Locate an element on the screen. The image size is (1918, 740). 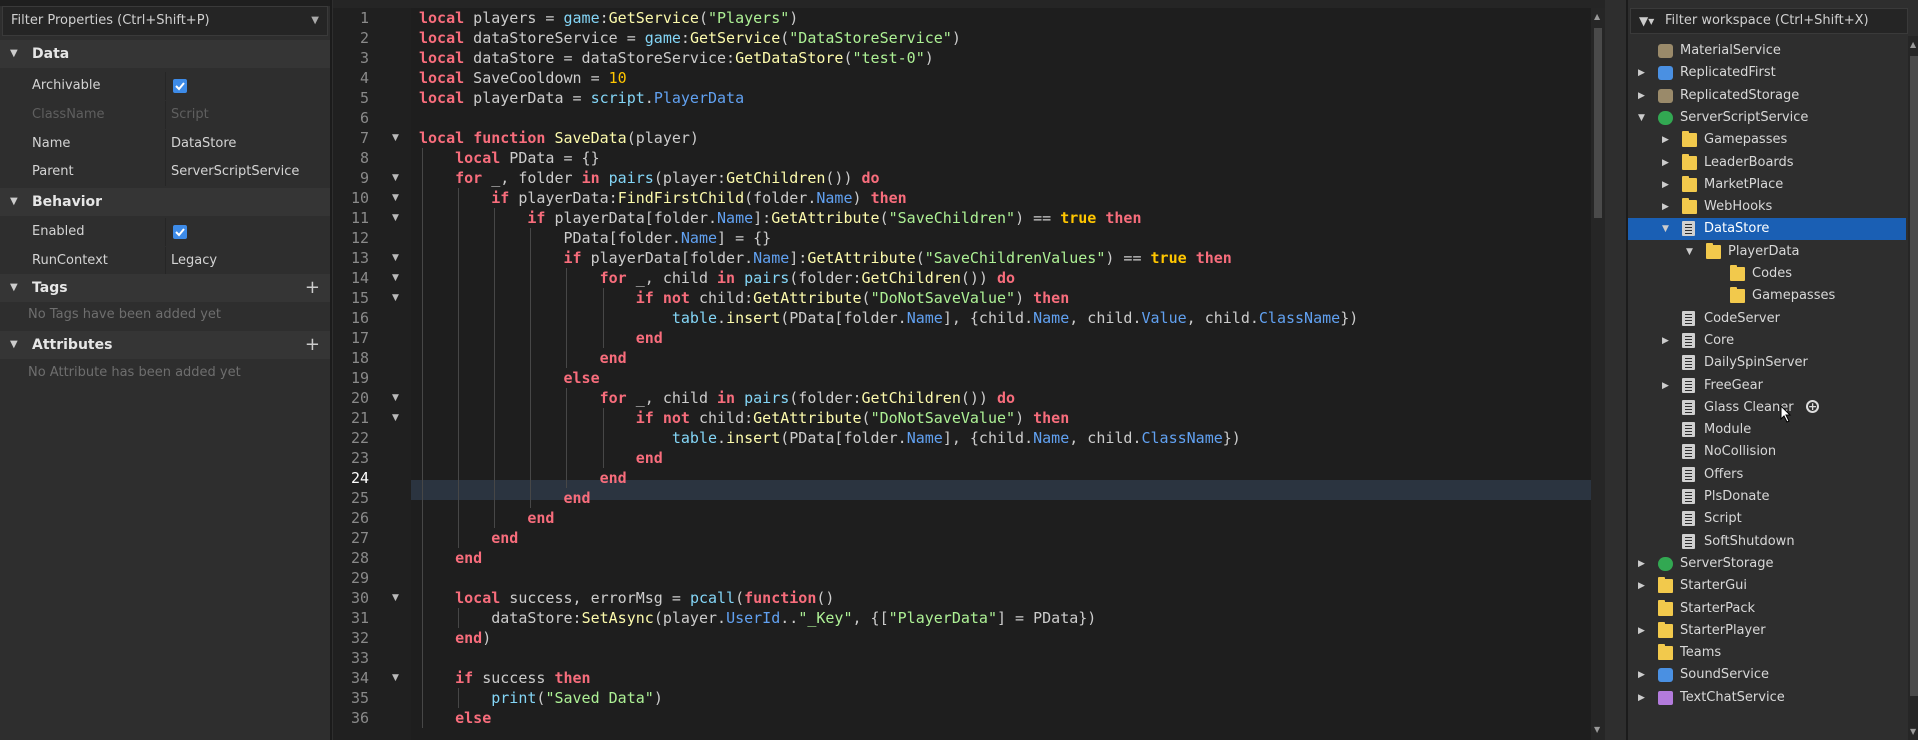
explorer-item: Offers is located at coordinates (1767, 475).